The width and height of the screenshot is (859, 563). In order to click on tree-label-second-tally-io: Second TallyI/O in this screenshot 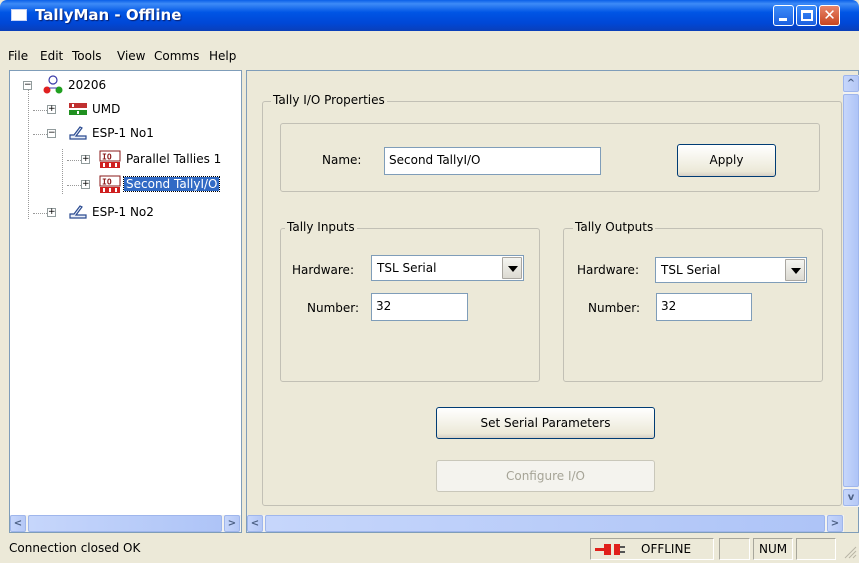, I will do `click(171, 184)`.